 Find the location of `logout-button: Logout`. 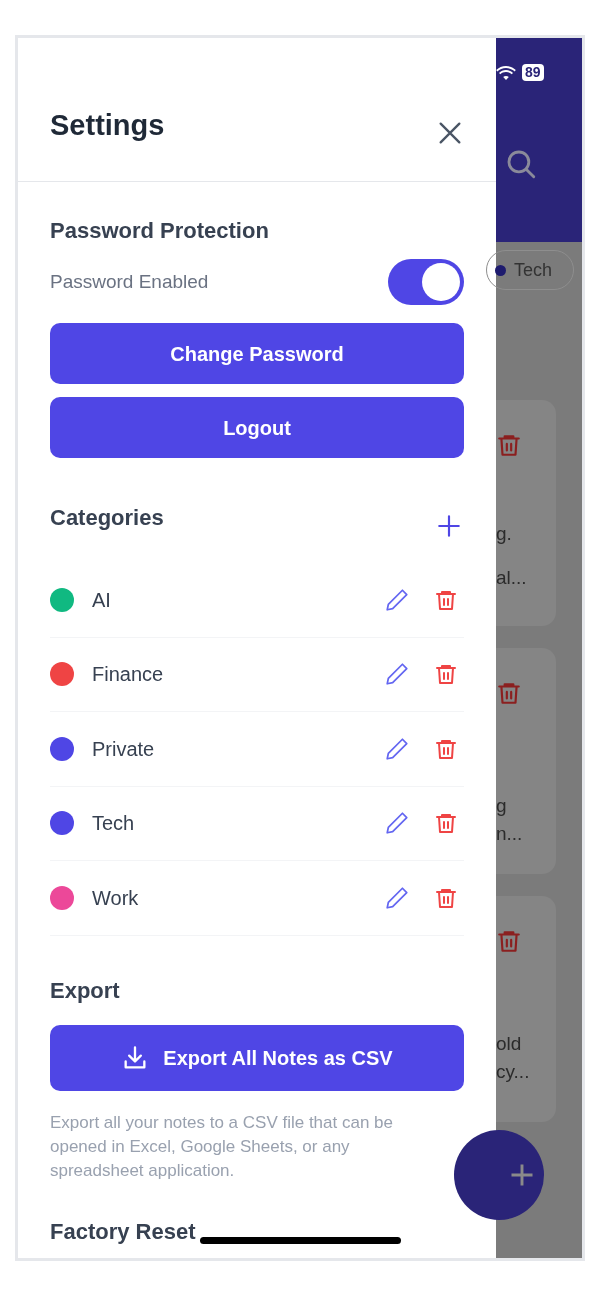

logout-button: Logout is located at coordinates (257, 427).